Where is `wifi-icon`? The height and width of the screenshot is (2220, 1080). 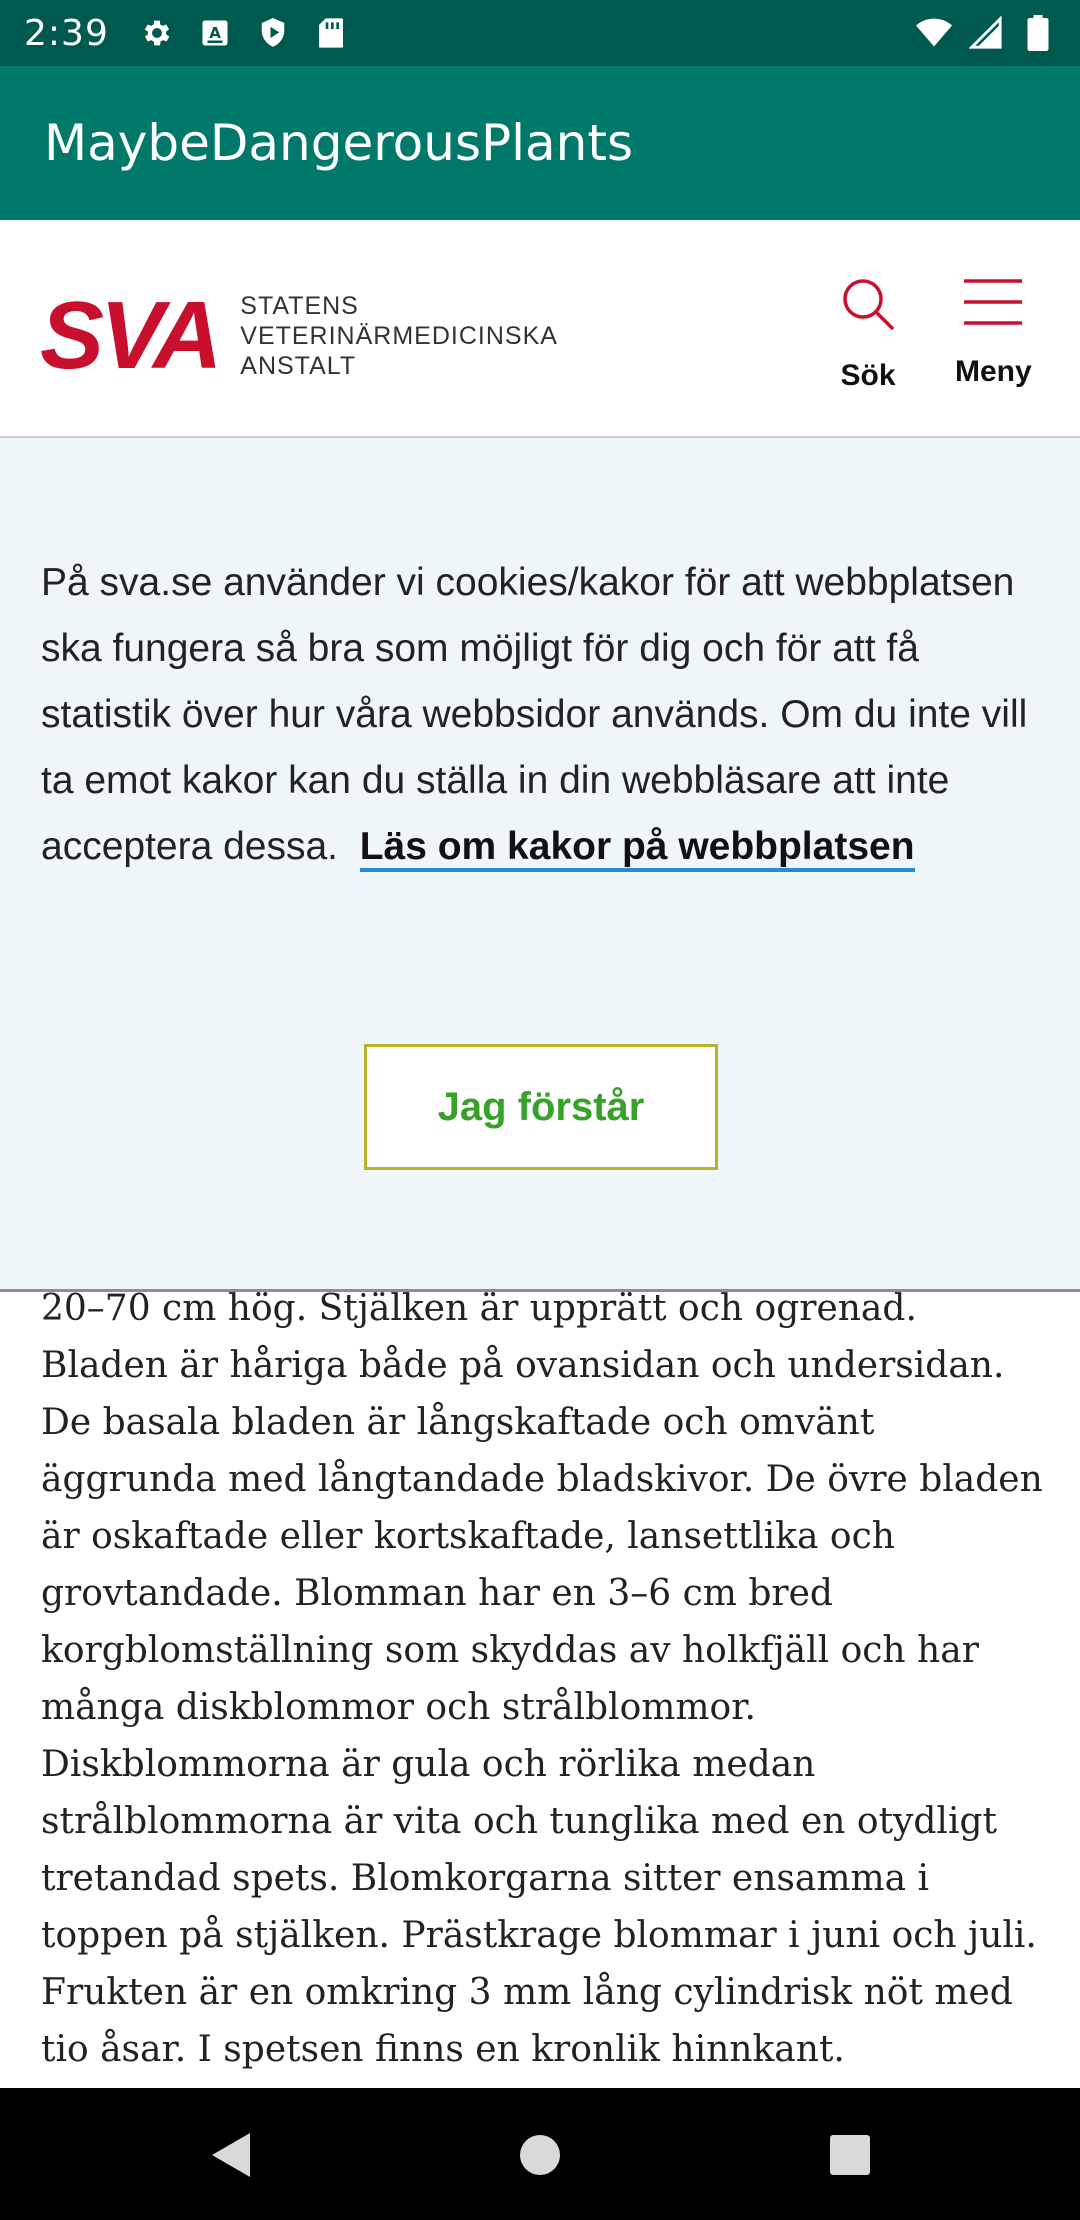
wifi-icon is located at coordinates (934, 33).